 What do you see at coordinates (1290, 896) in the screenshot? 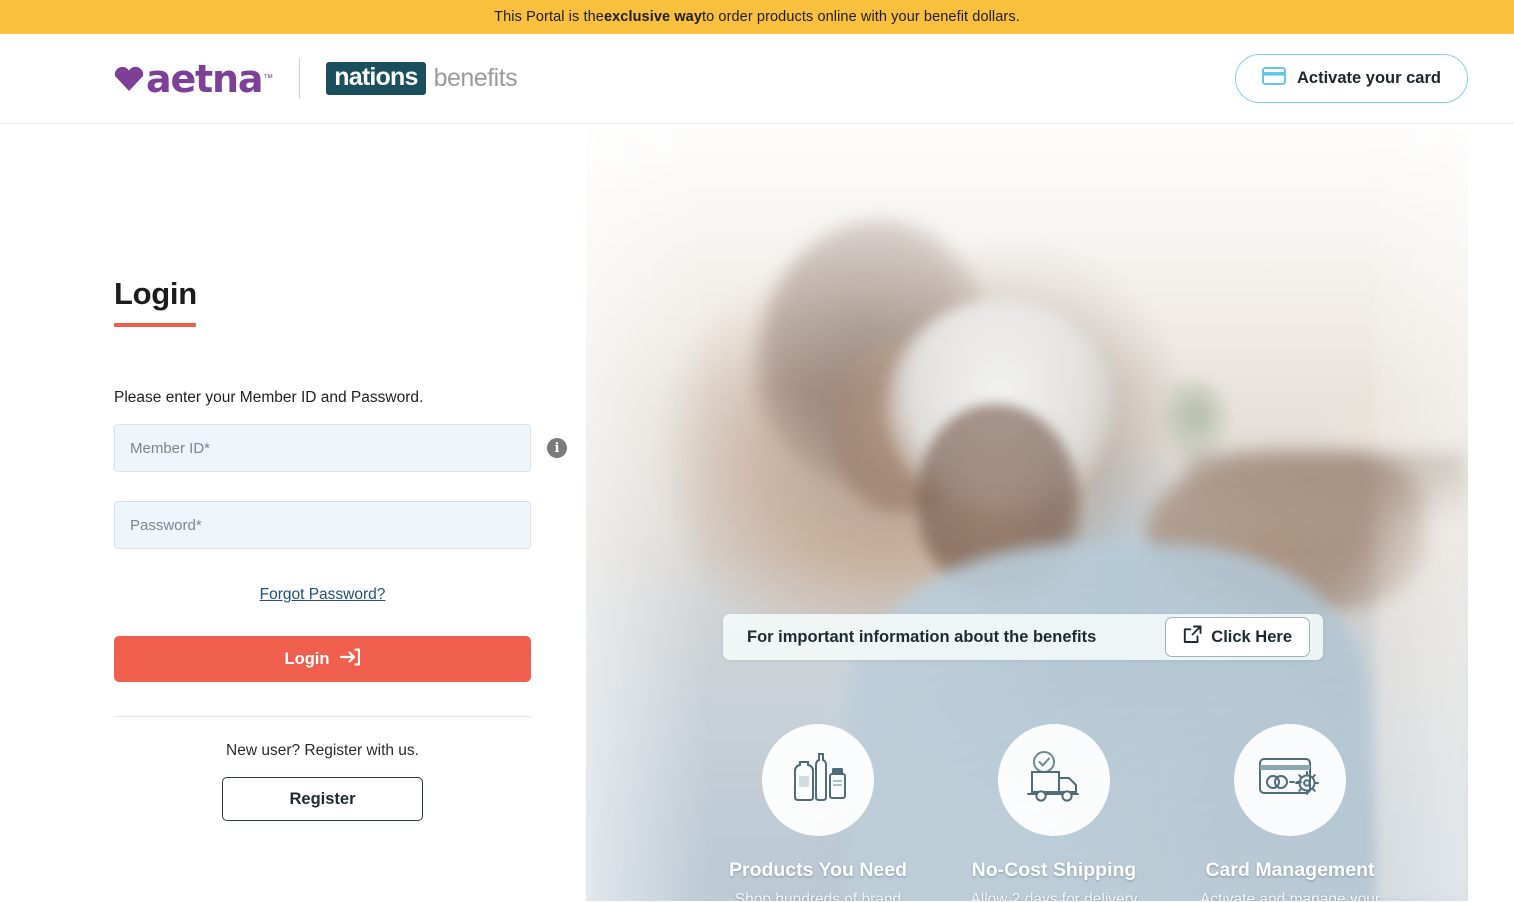
I see `feature-description: Activate and manage your` at bounding box center [1290, 896].